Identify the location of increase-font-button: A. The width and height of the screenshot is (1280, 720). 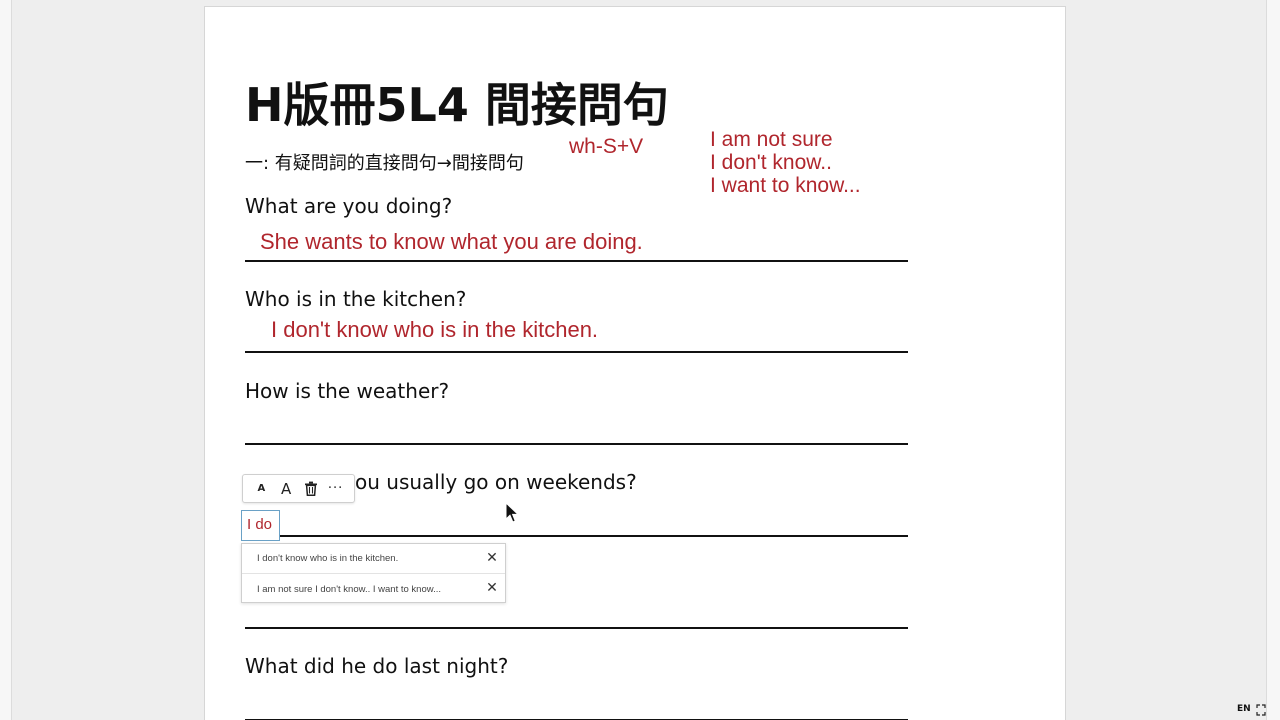
(286, 489).